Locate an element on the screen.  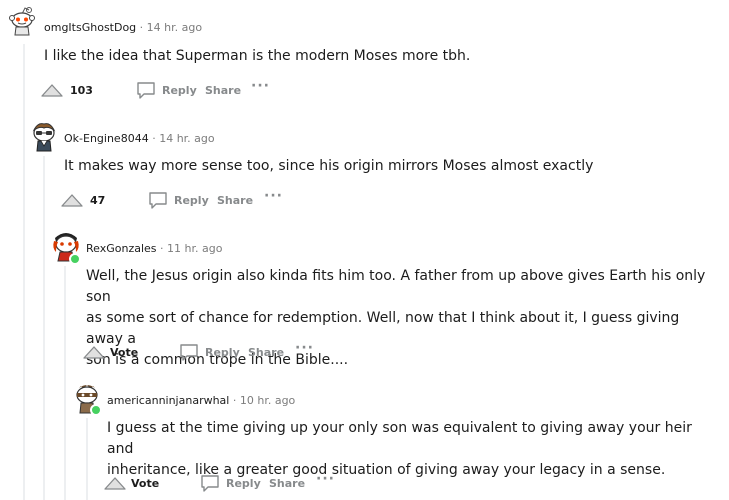
comment-meta: Ok-Engine8044 · 14 hr. ago is located at coordinates (139, 138).